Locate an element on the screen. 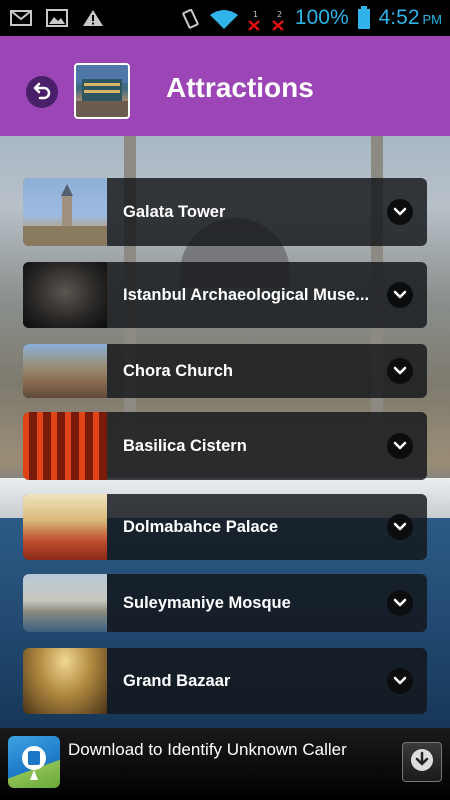 The height and width of the screenshot is (800, 450). image-icon is located at coordinates (57, 18).